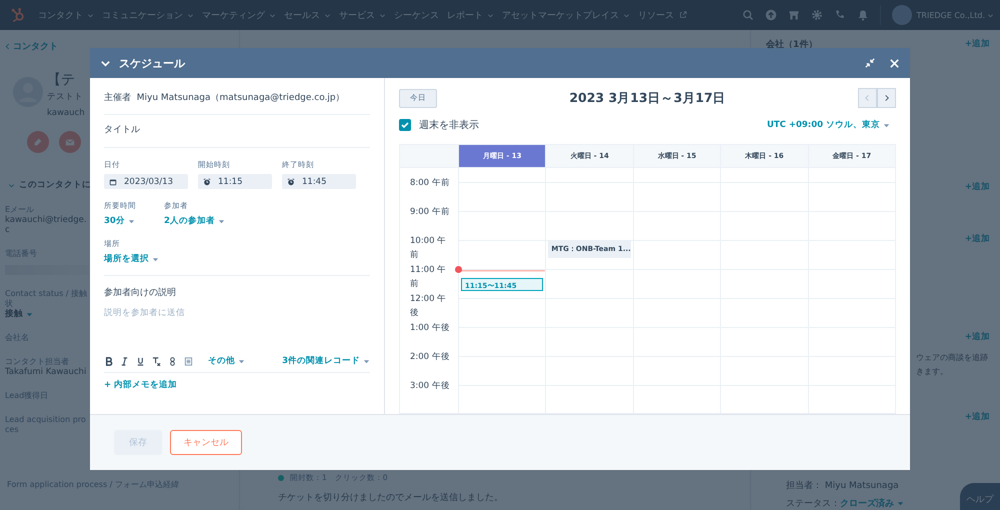 The height and width of the screenshot is (510, 1000). I want to click on phone-icon, so click(840, 15).